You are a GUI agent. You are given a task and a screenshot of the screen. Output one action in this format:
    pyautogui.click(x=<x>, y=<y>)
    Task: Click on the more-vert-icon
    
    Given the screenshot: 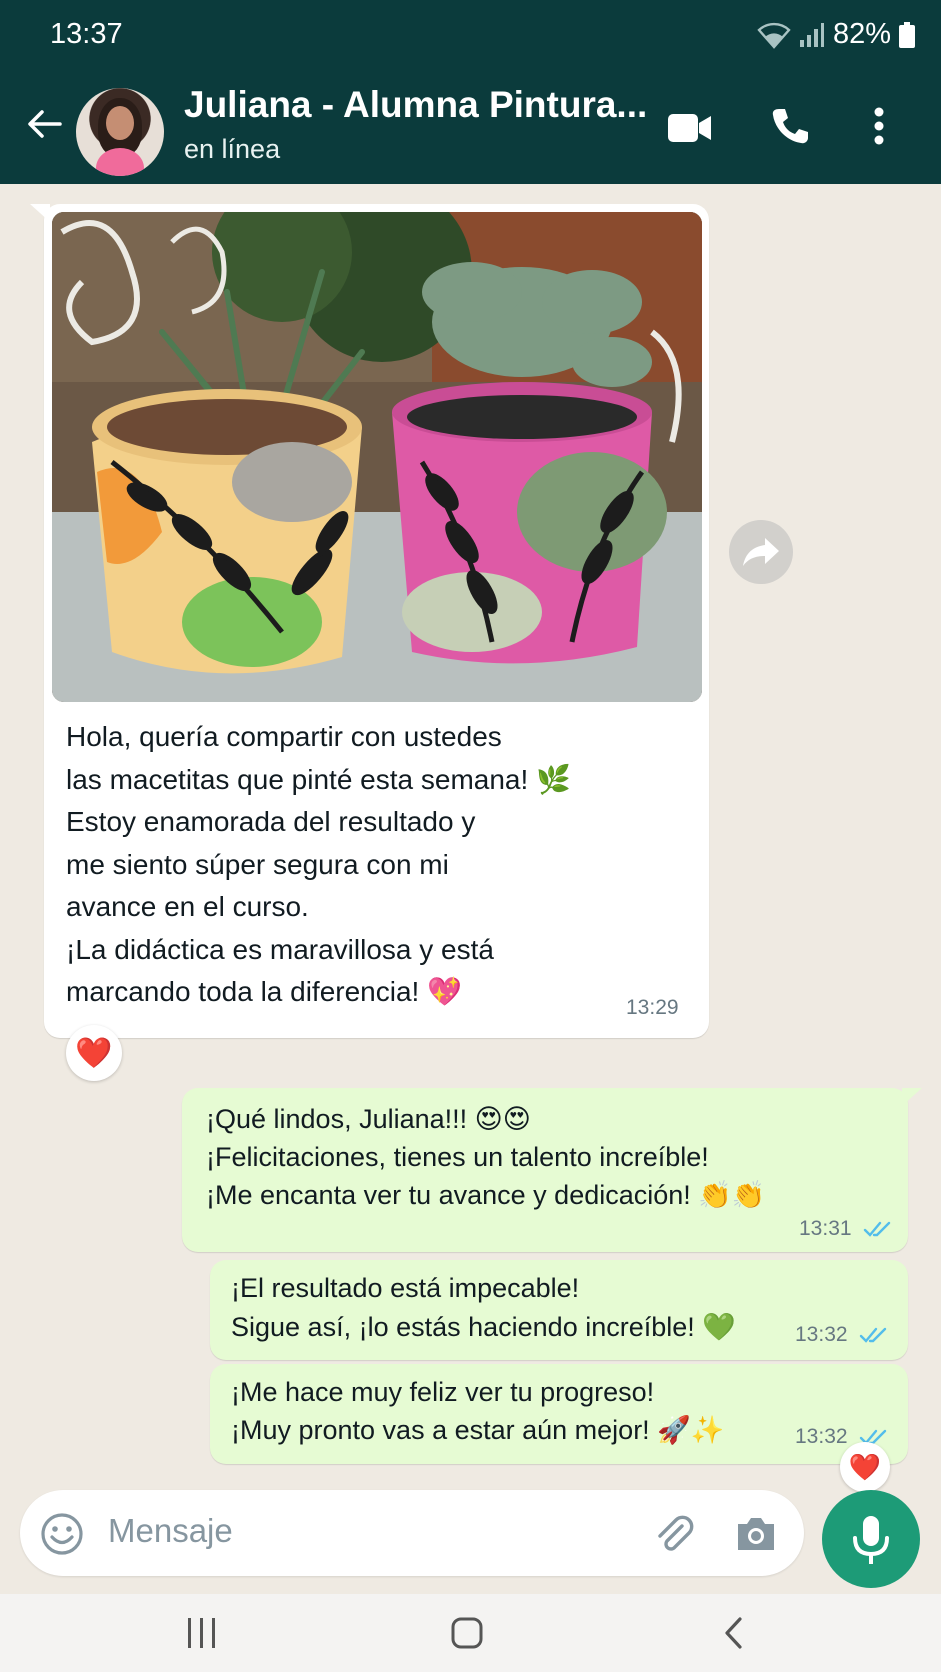 What is the action you would take?
    pyautogui.click(x=879, y=126)
    